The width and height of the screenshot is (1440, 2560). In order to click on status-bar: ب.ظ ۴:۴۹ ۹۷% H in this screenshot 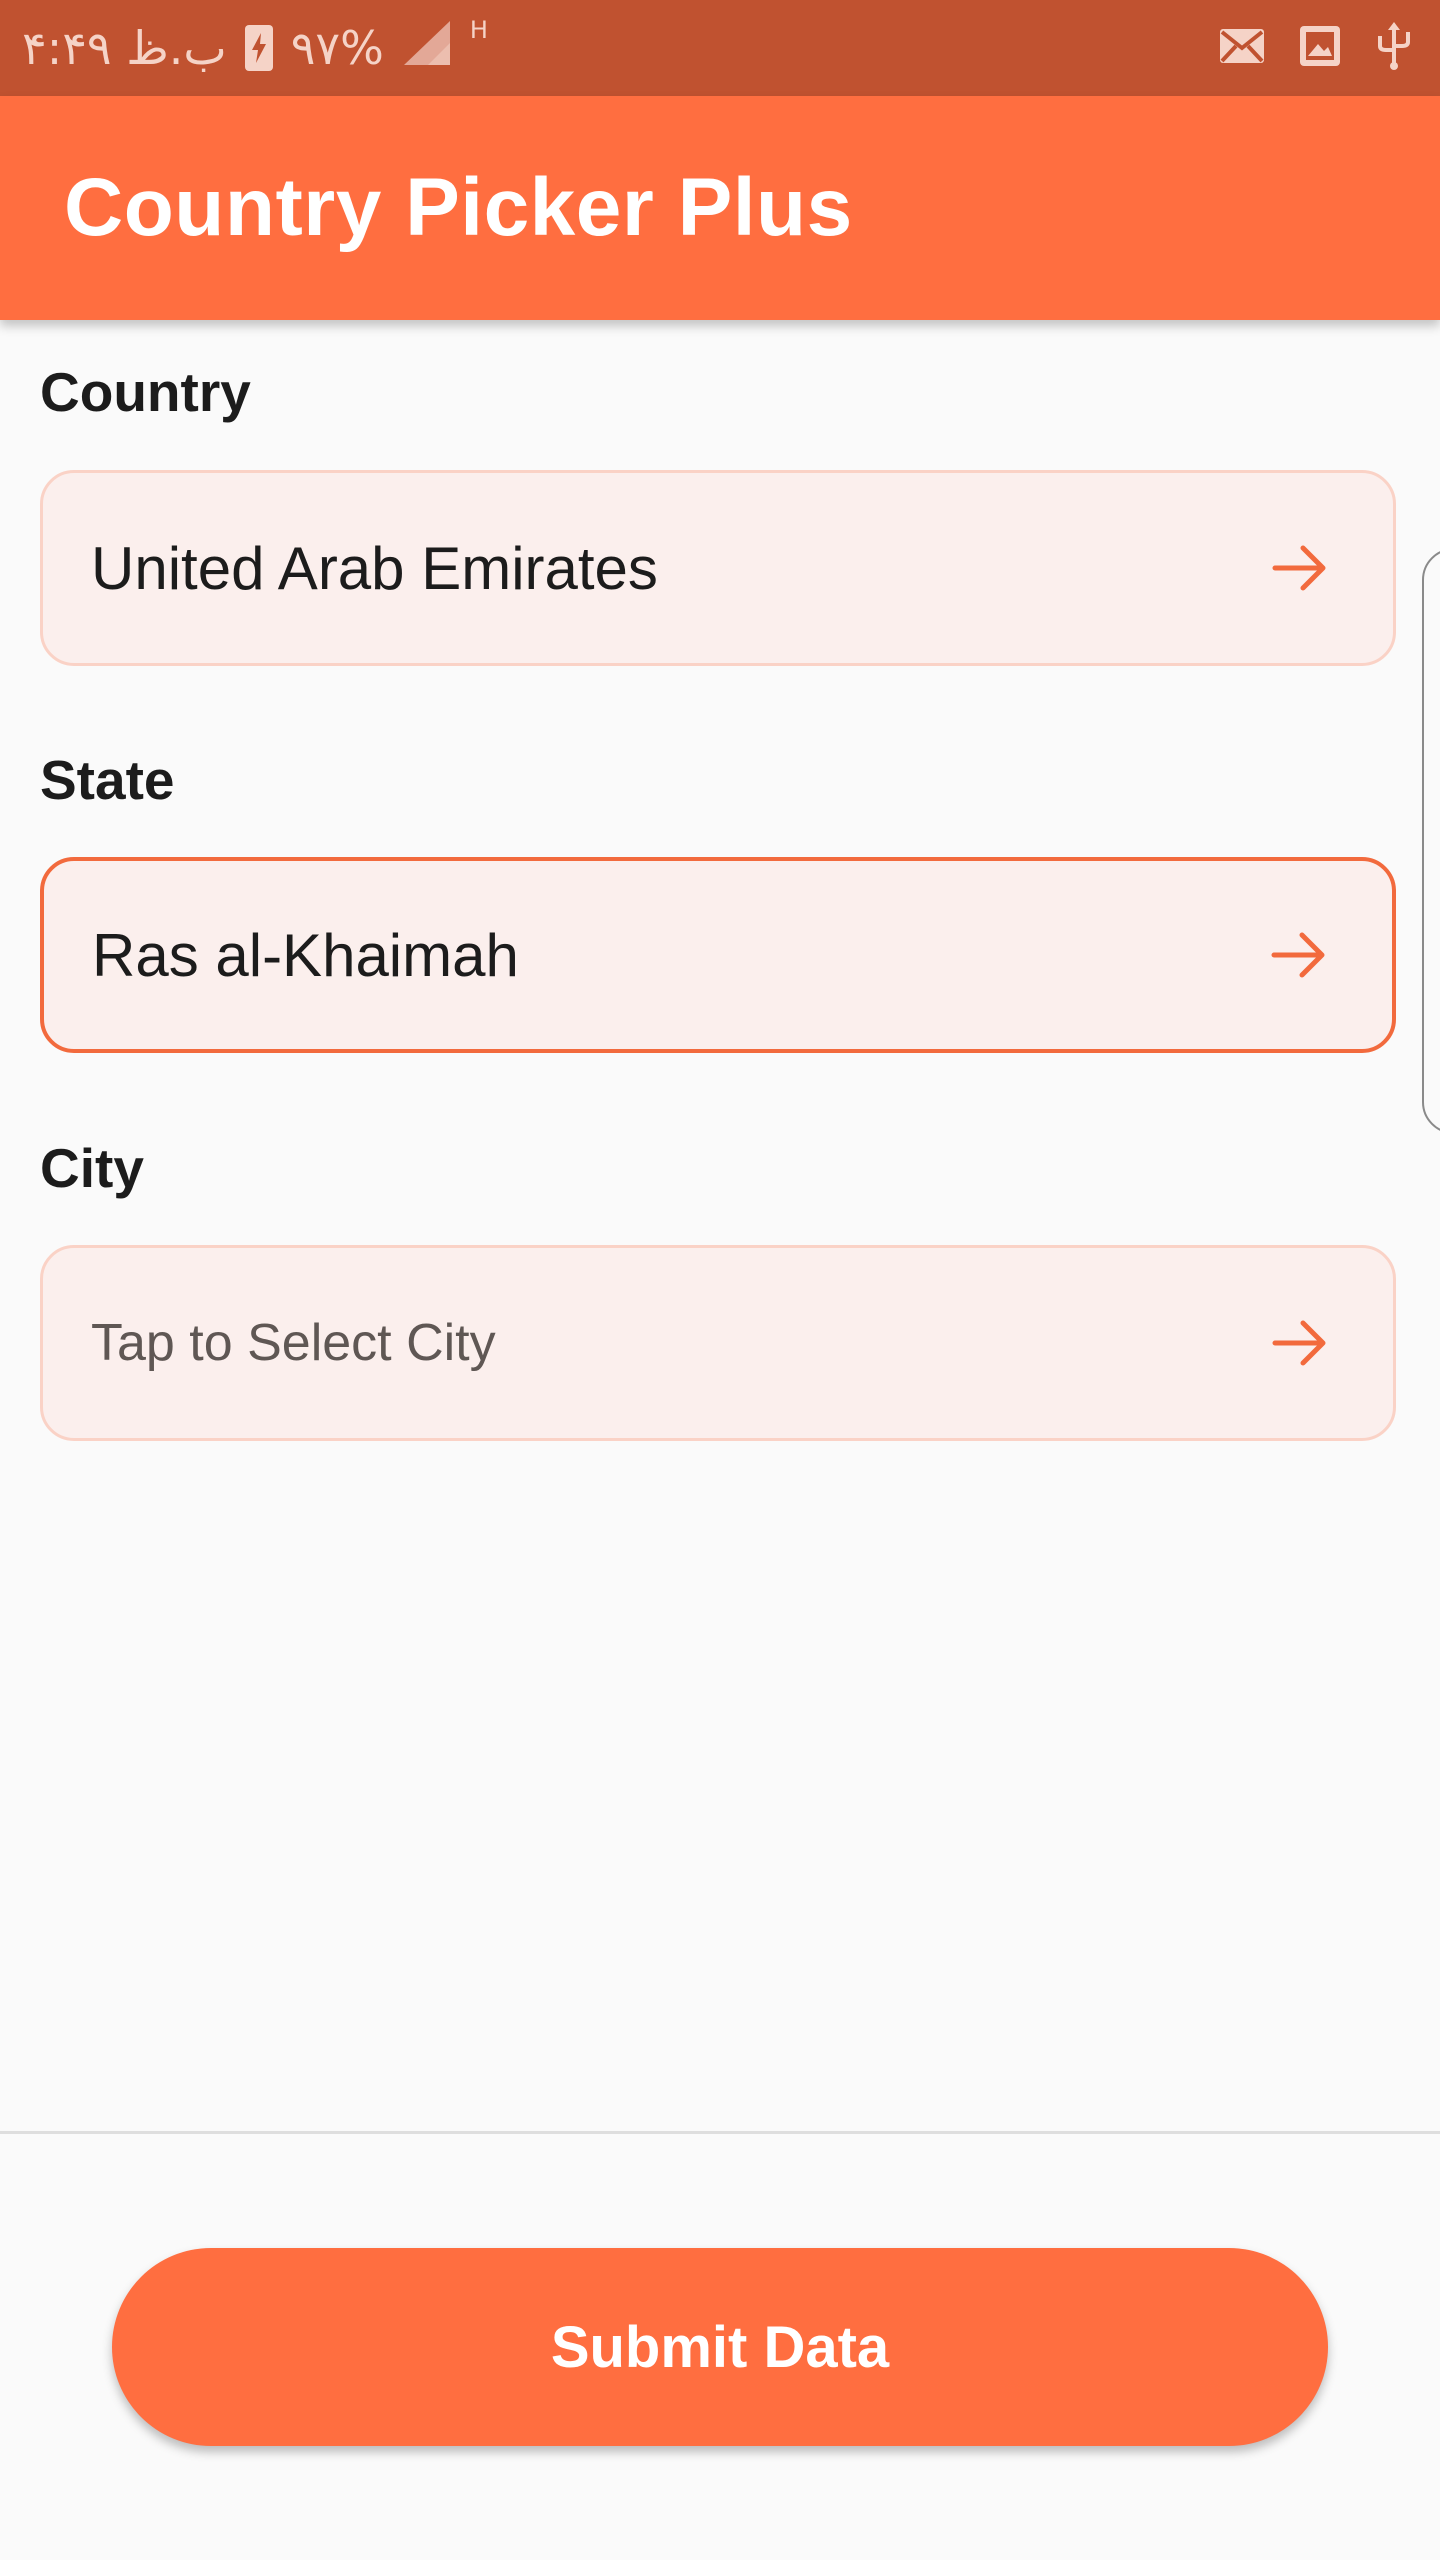, I will do `click(720, 48)`.